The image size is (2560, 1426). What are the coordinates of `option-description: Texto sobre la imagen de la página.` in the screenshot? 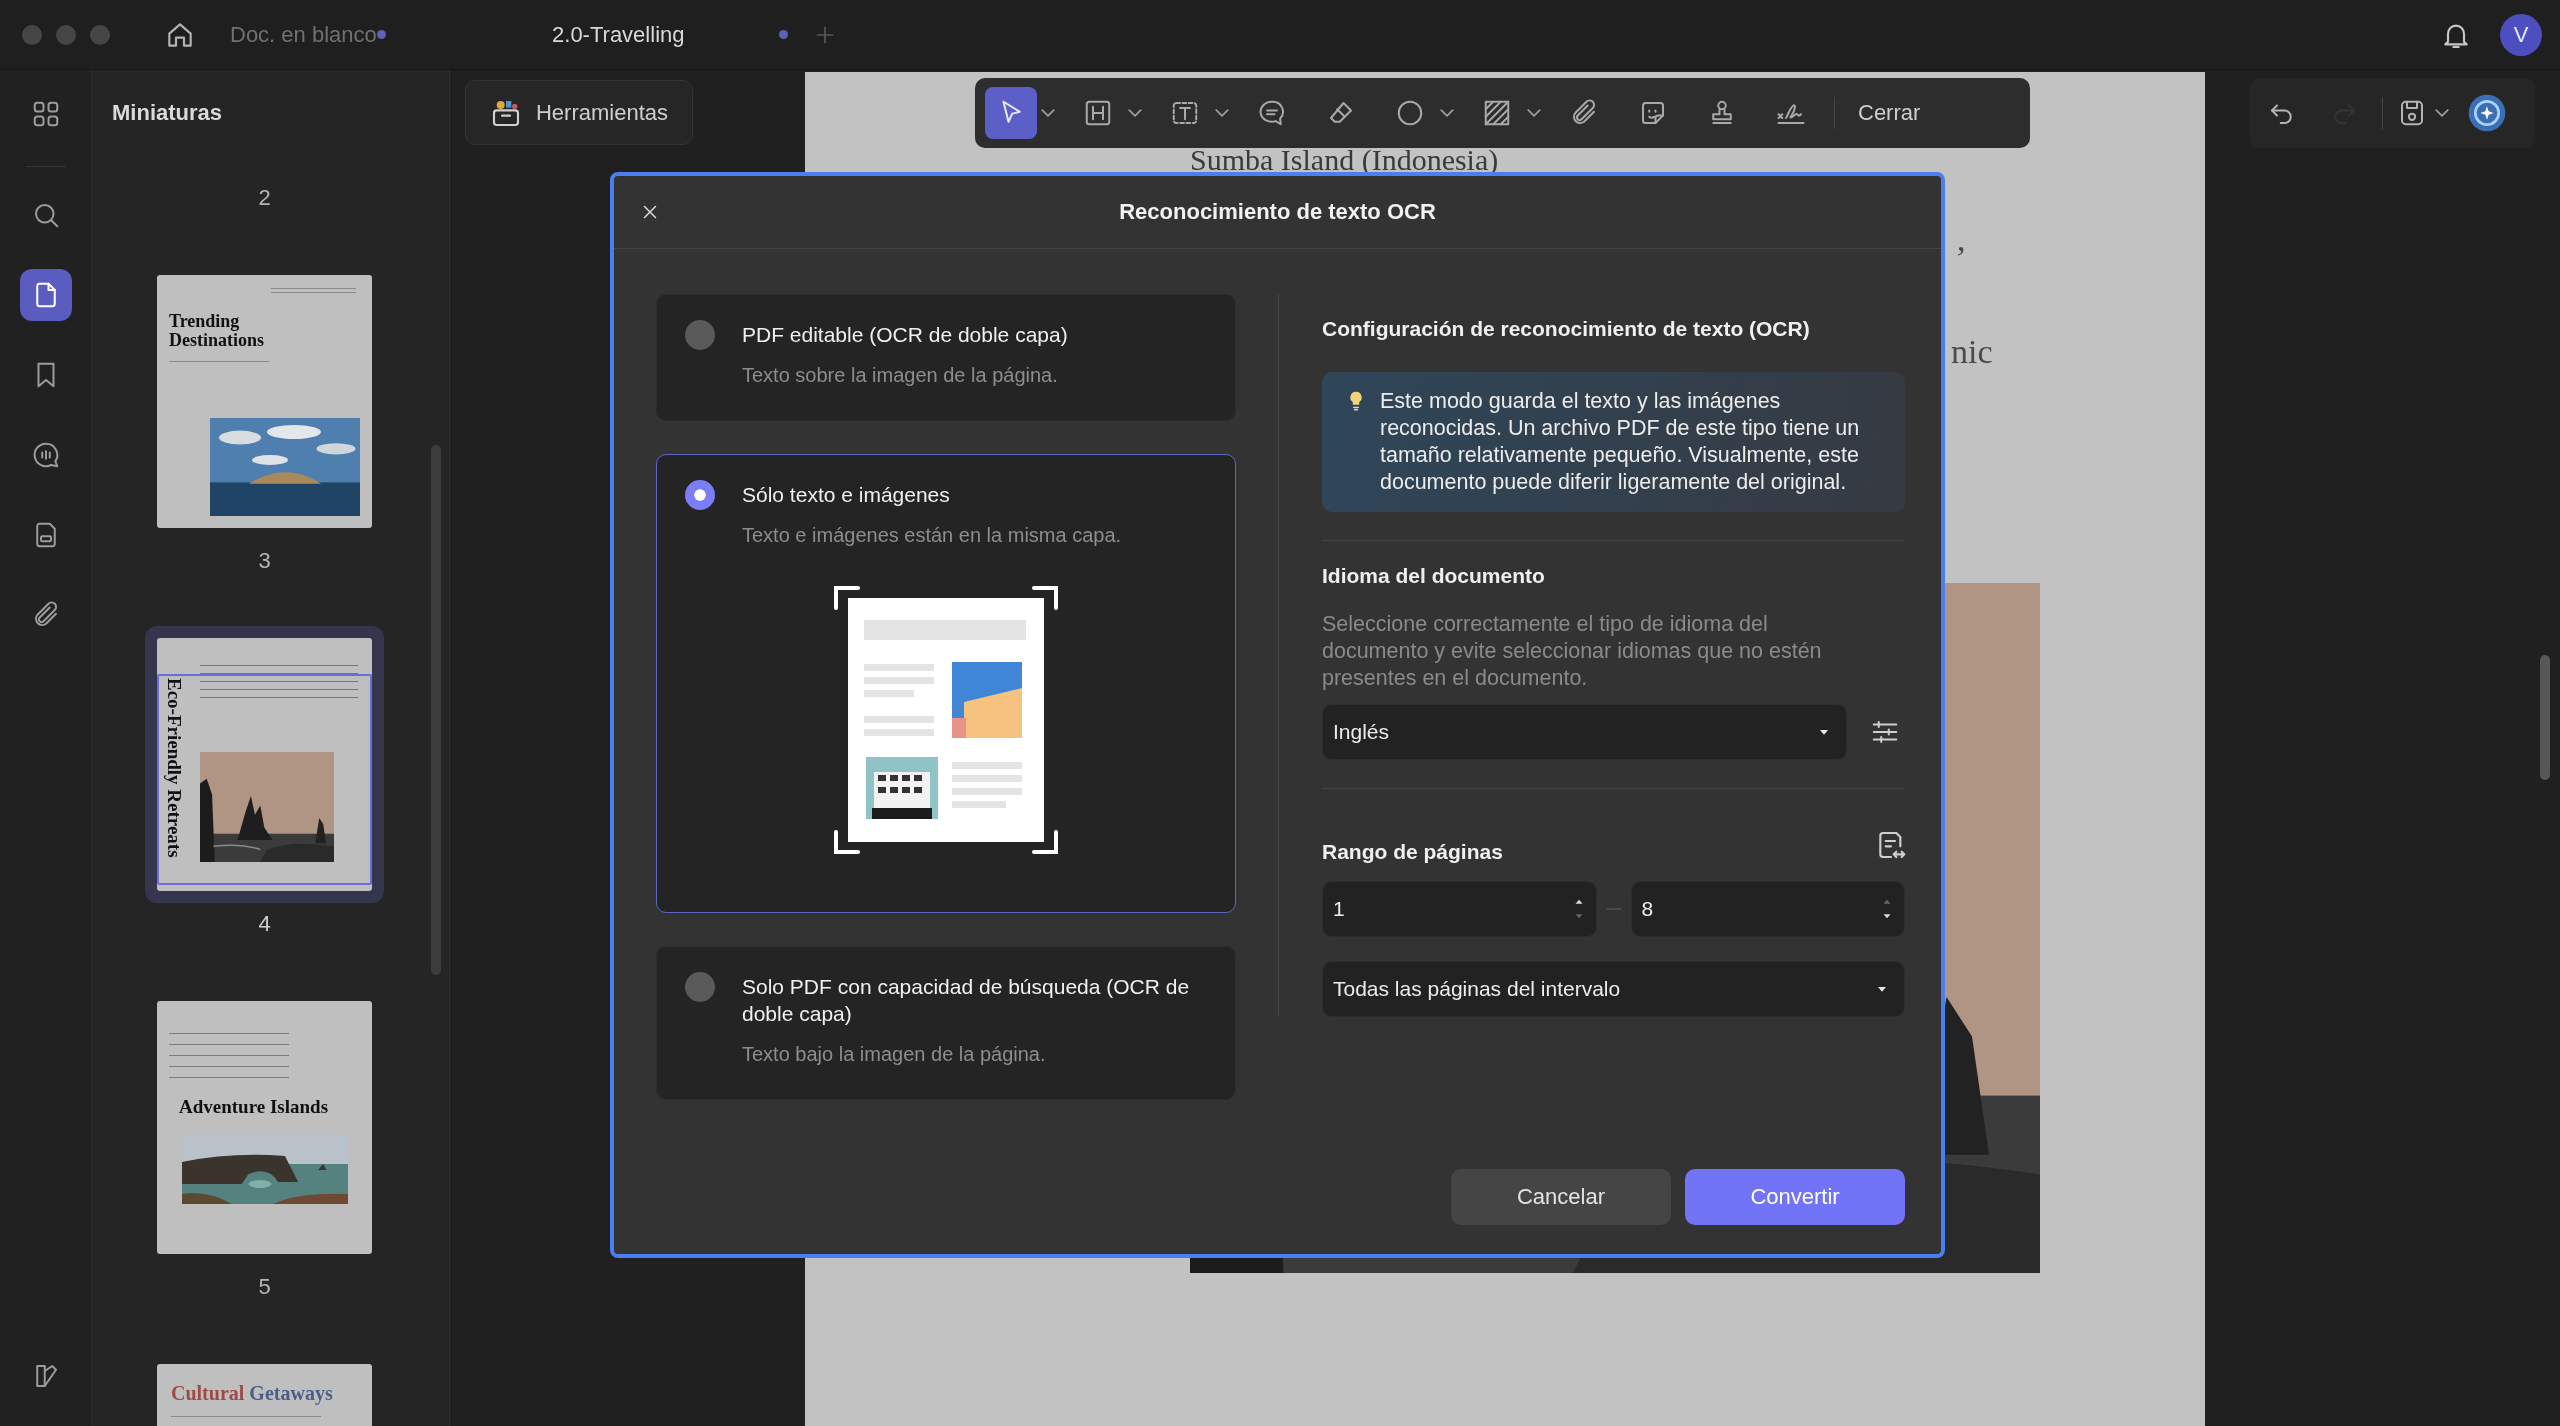 It's located at (900, 375).